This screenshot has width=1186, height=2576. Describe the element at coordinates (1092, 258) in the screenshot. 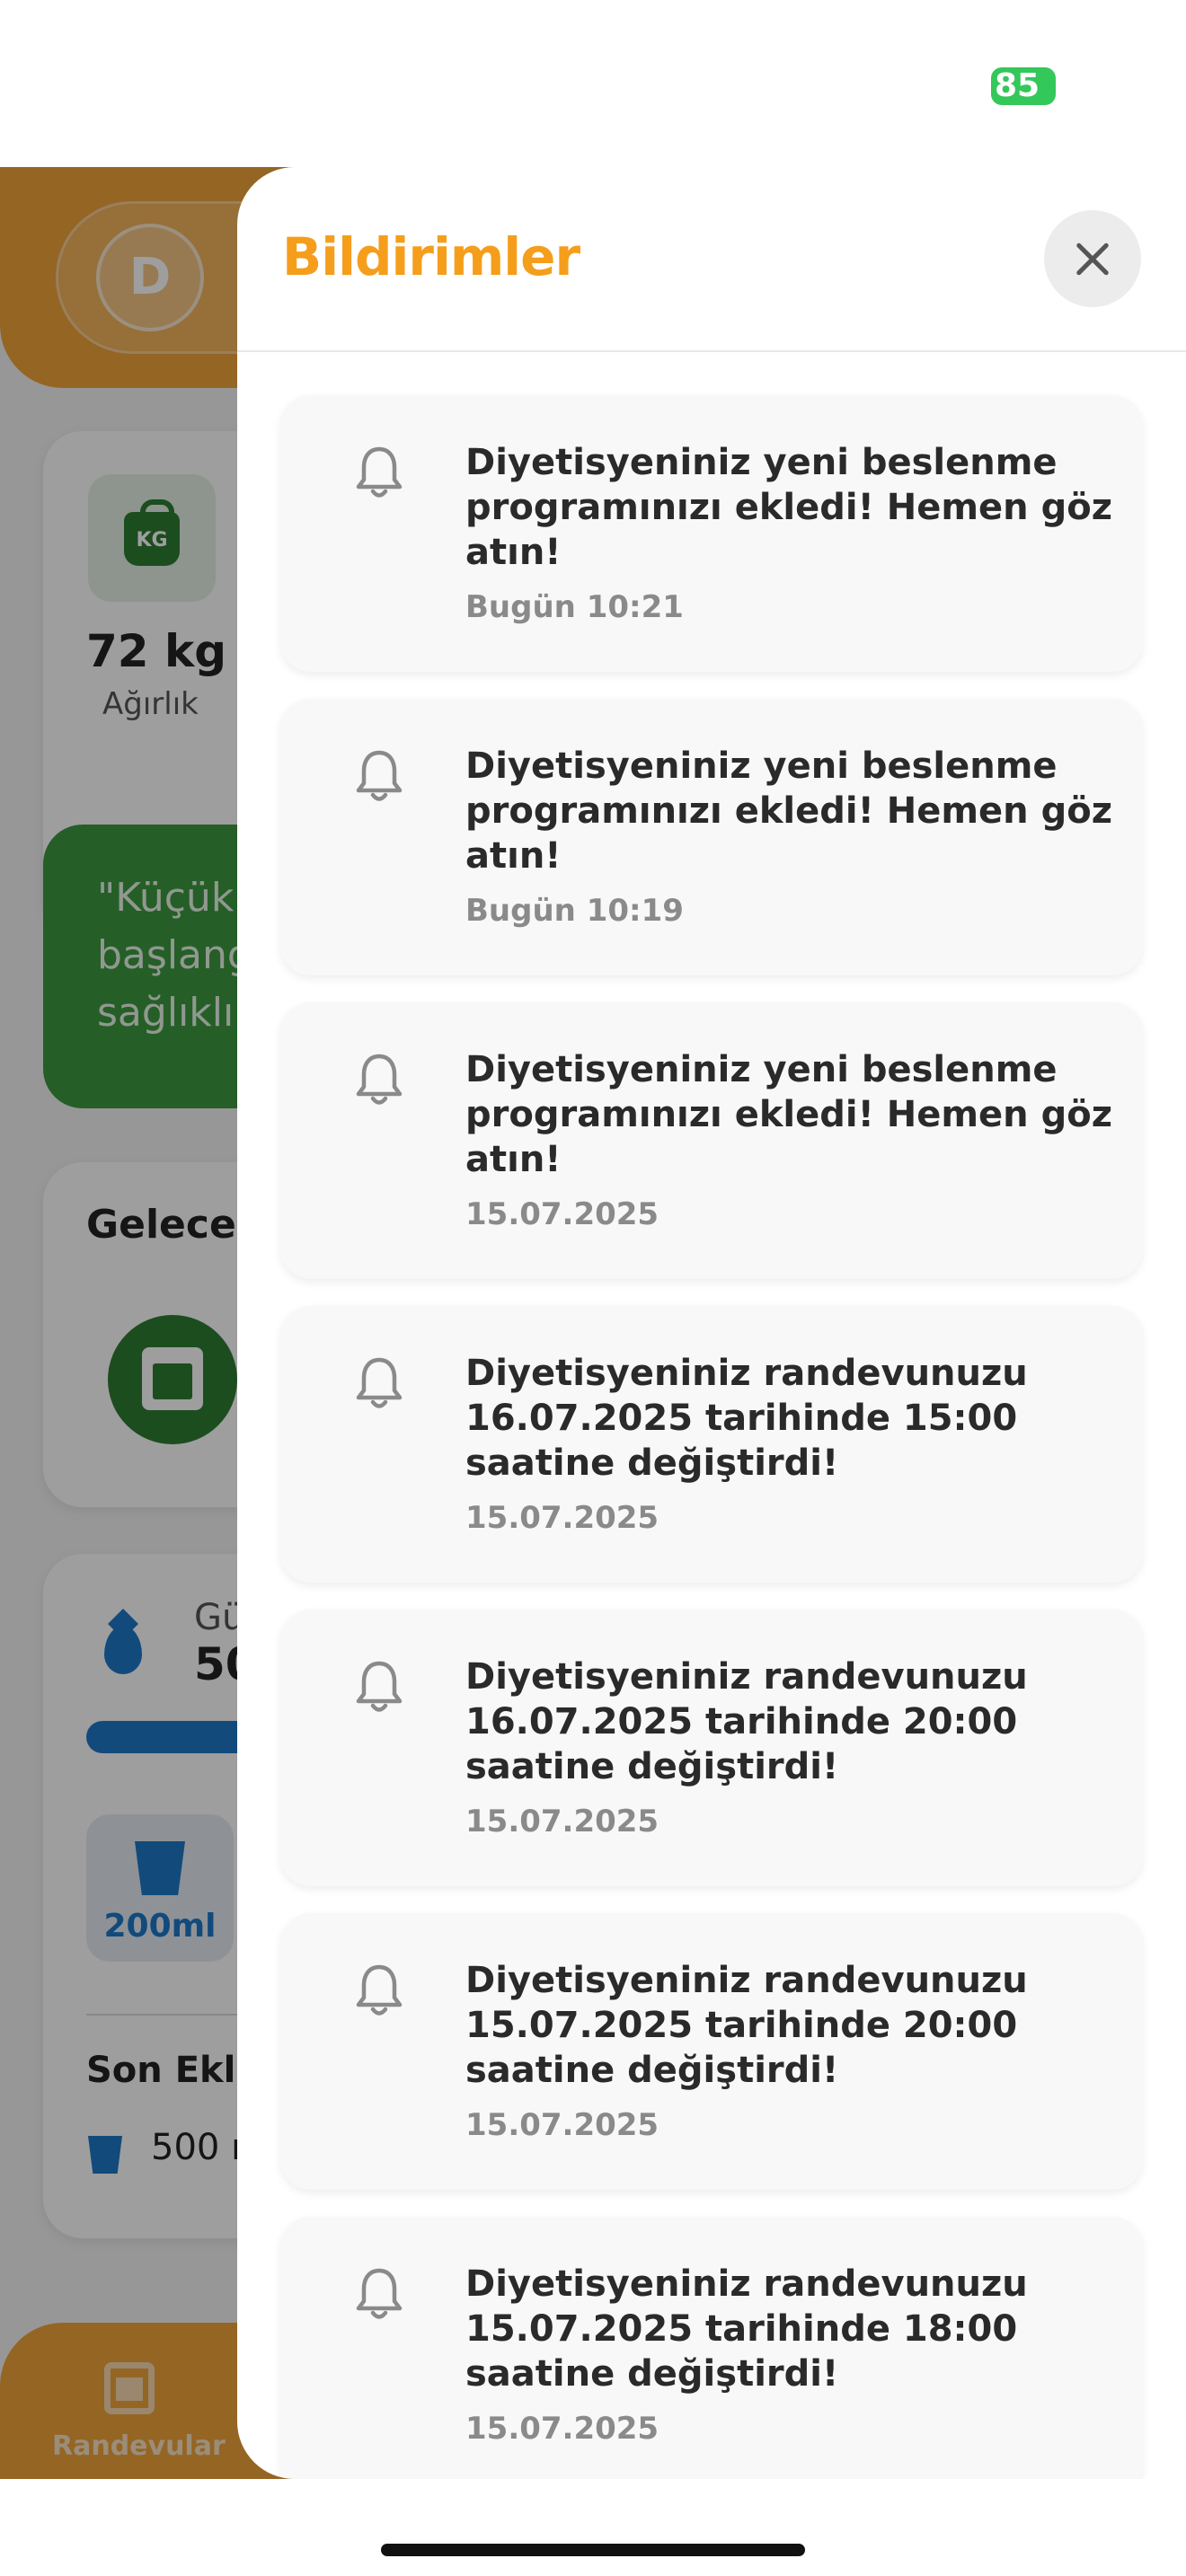

I see `close-button` at that location.